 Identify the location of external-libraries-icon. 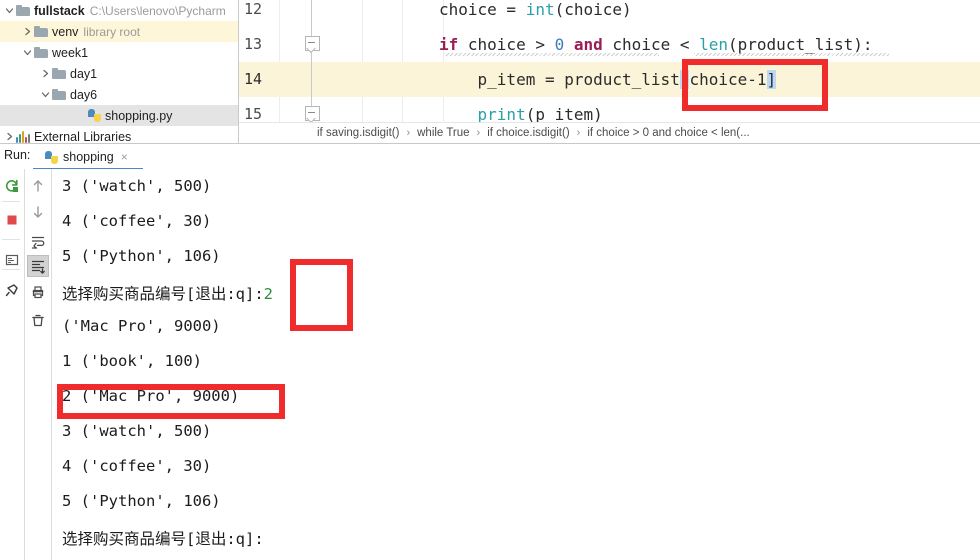
(23, 136).